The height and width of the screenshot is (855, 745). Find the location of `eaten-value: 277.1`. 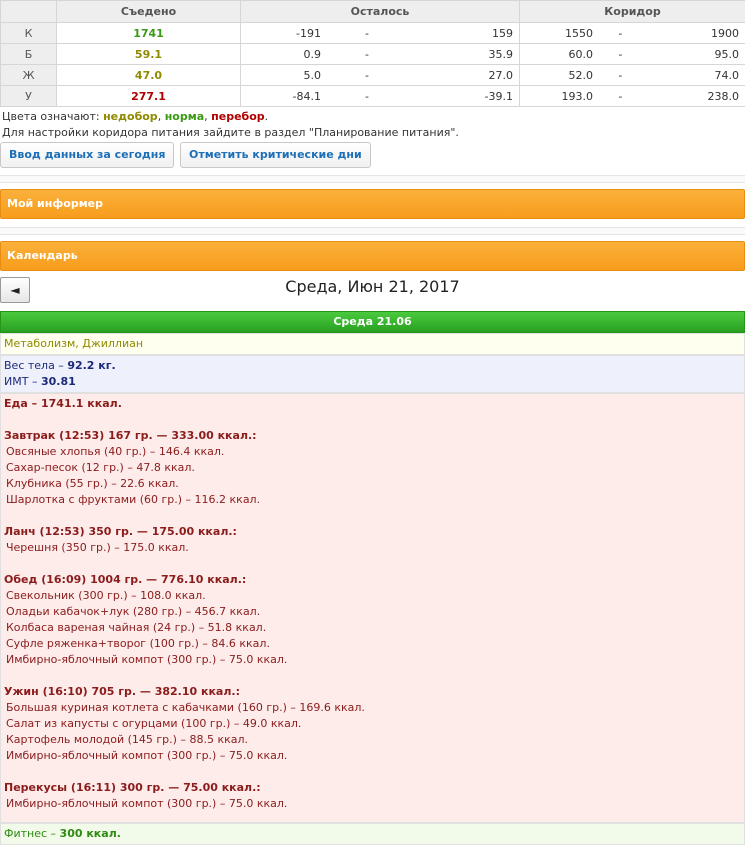

eaten-value: 277.1 is located at coordinates (148, 96).